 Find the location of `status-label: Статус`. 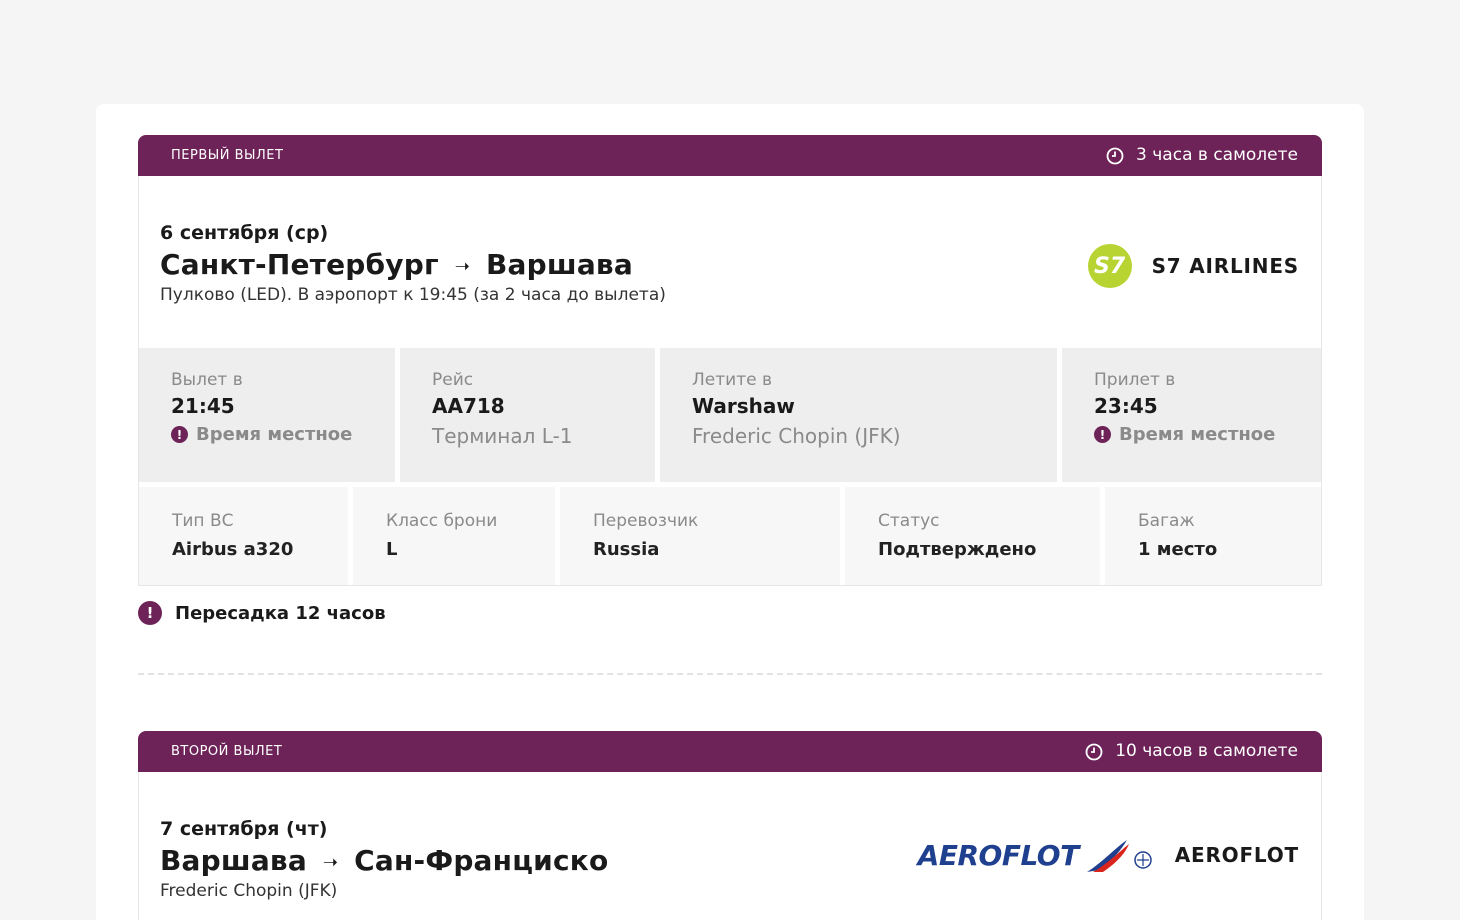

status-label: Статус is located at coordinates (909, 521).